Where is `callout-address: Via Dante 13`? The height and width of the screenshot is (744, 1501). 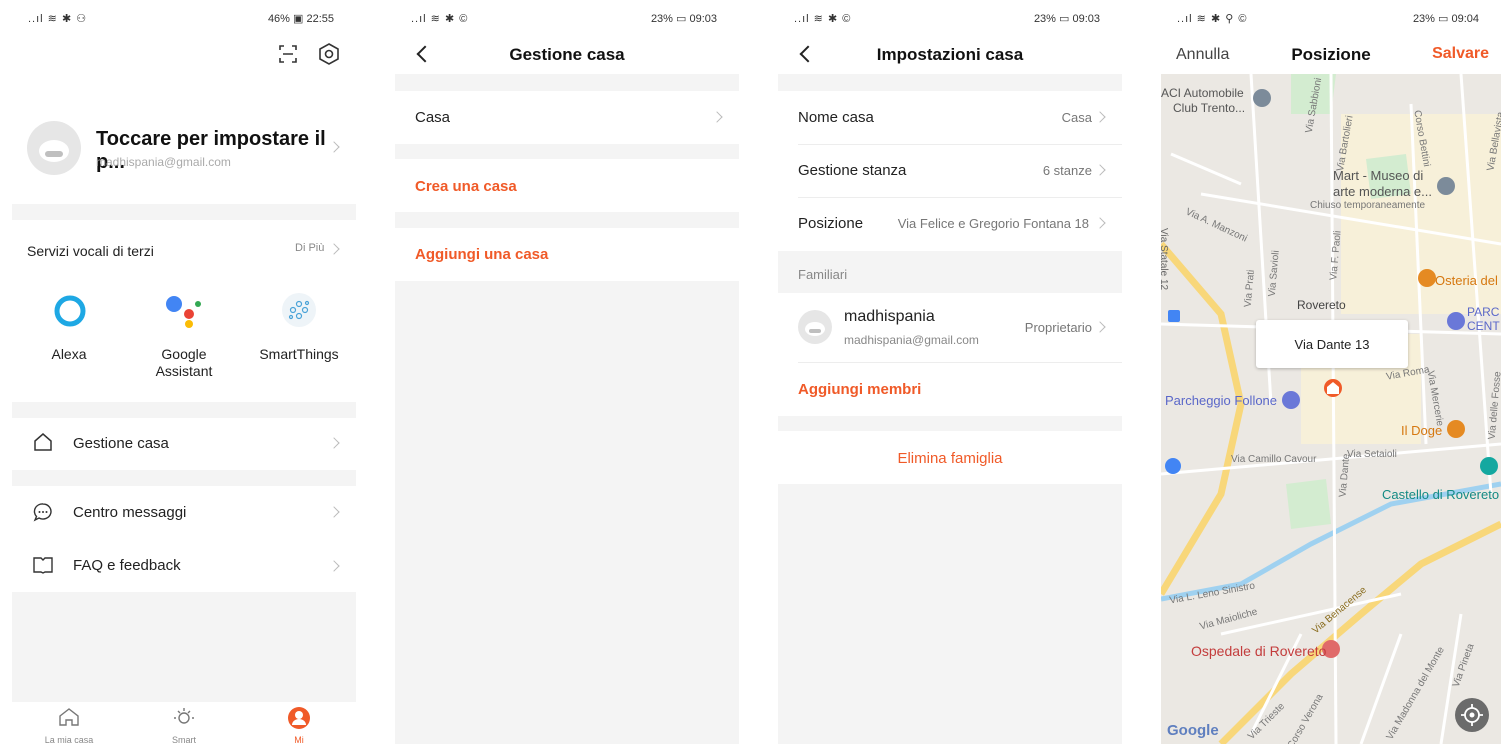 callout-address: Via Dante 13 is located at coordinates (1332, 344).